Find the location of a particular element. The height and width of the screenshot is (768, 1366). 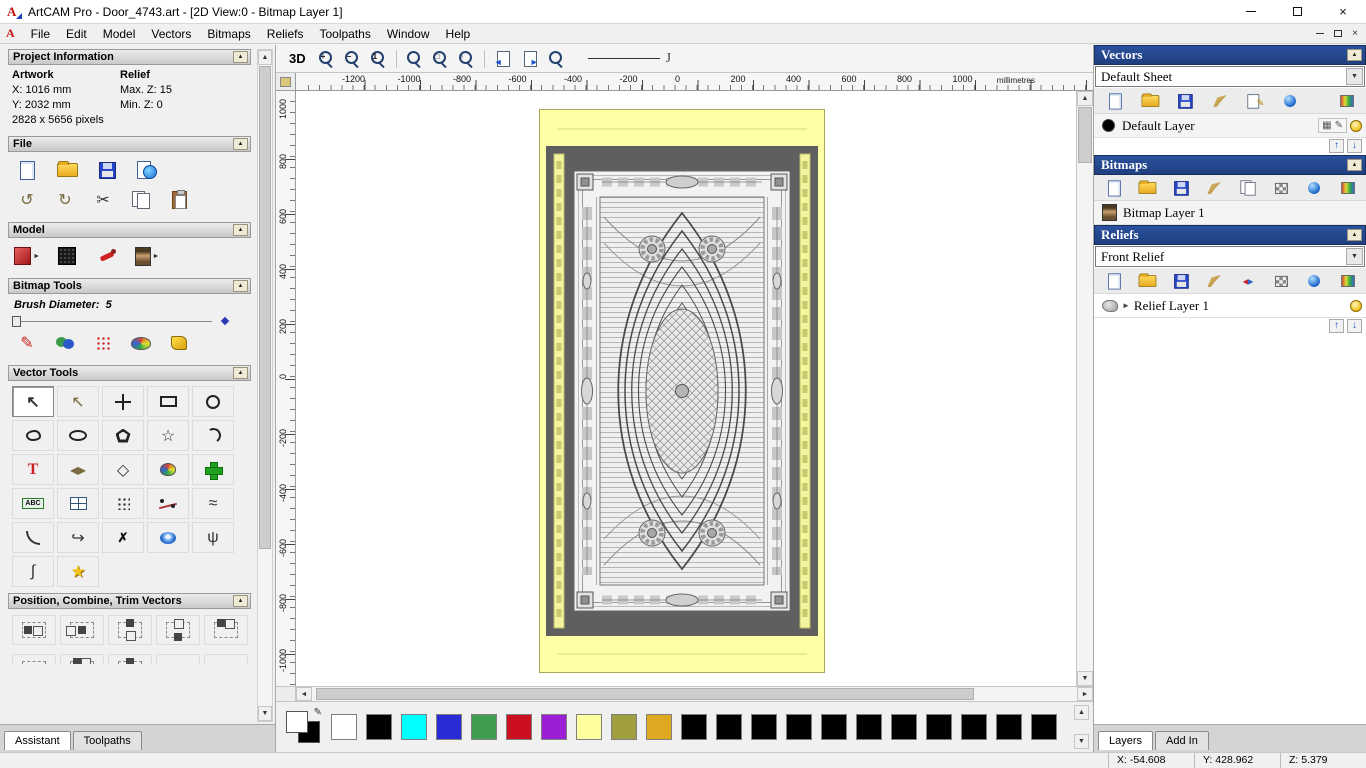

face-wizard-icon: ► is located at coordinates (147, 256).